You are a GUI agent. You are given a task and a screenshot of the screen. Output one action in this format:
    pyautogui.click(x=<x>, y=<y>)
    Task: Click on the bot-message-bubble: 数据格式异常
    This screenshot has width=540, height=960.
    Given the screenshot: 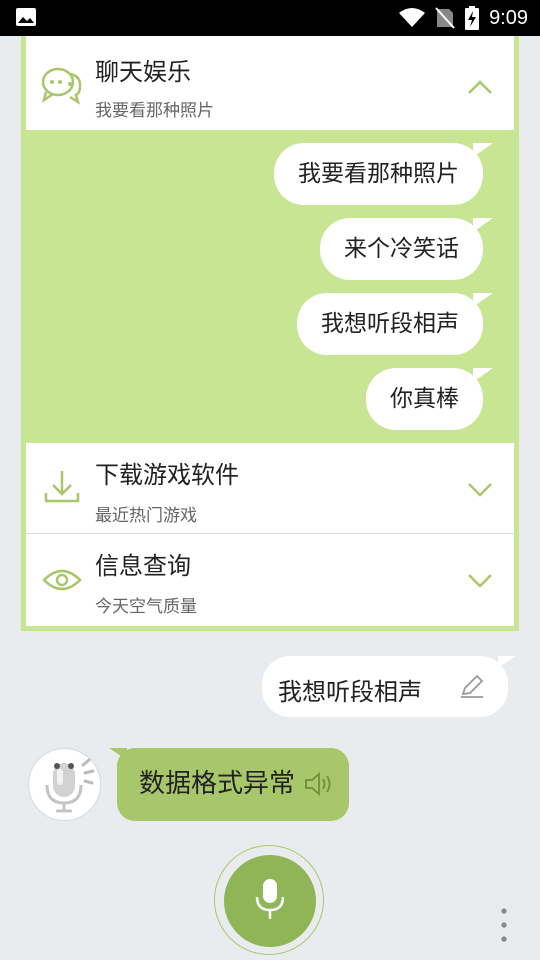 What is the action you would take?
    pyautogui.click(x=229, y=784)
    